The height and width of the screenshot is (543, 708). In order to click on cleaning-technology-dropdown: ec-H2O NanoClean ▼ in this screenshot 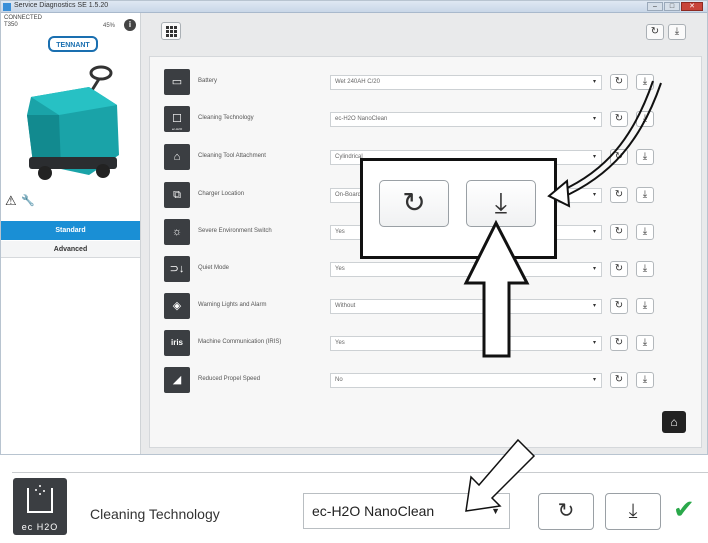, I will do `click(406, 511)`.